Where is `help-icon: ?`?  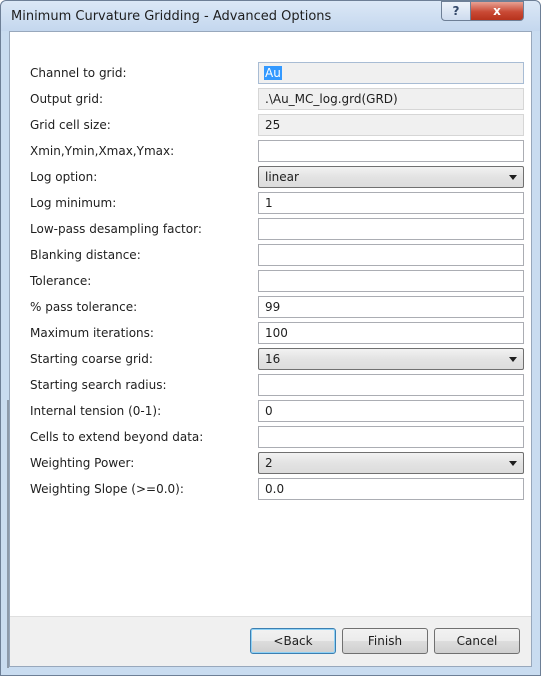 help-icon: ? is located at coordinates (456, 11).